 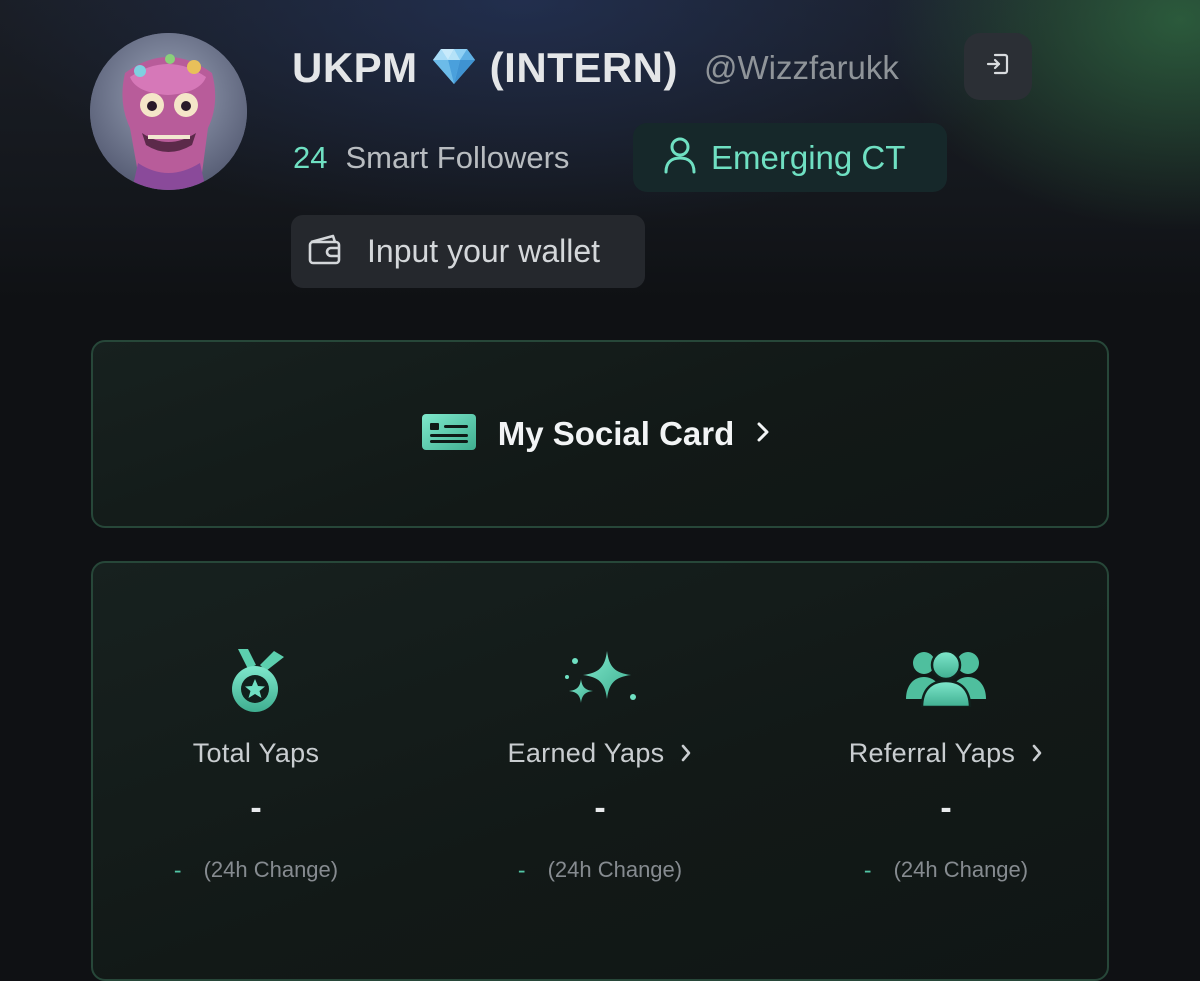 I want to click on logout-button, so click(x=998, y=66).